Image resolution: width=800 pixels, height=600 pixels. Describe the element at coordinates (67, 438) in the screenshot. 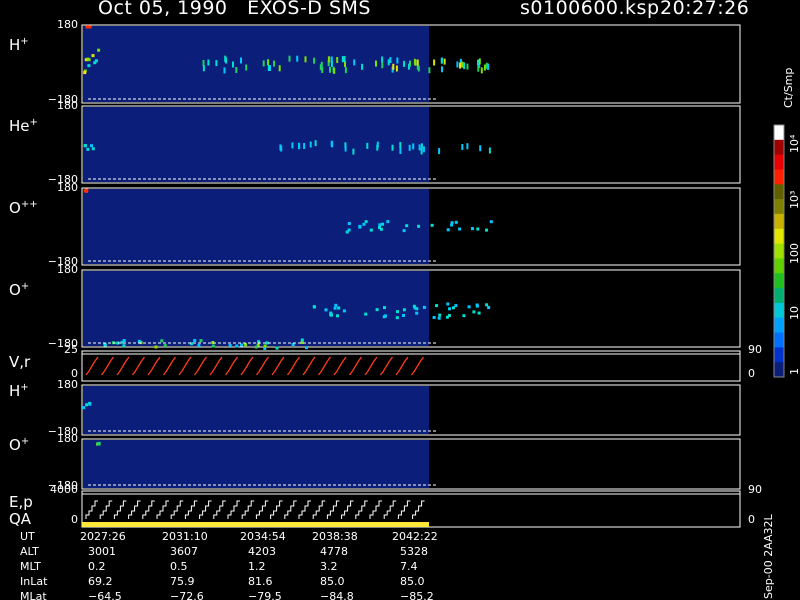

I see `ytick-top-o-plus-2: 180` at that location.